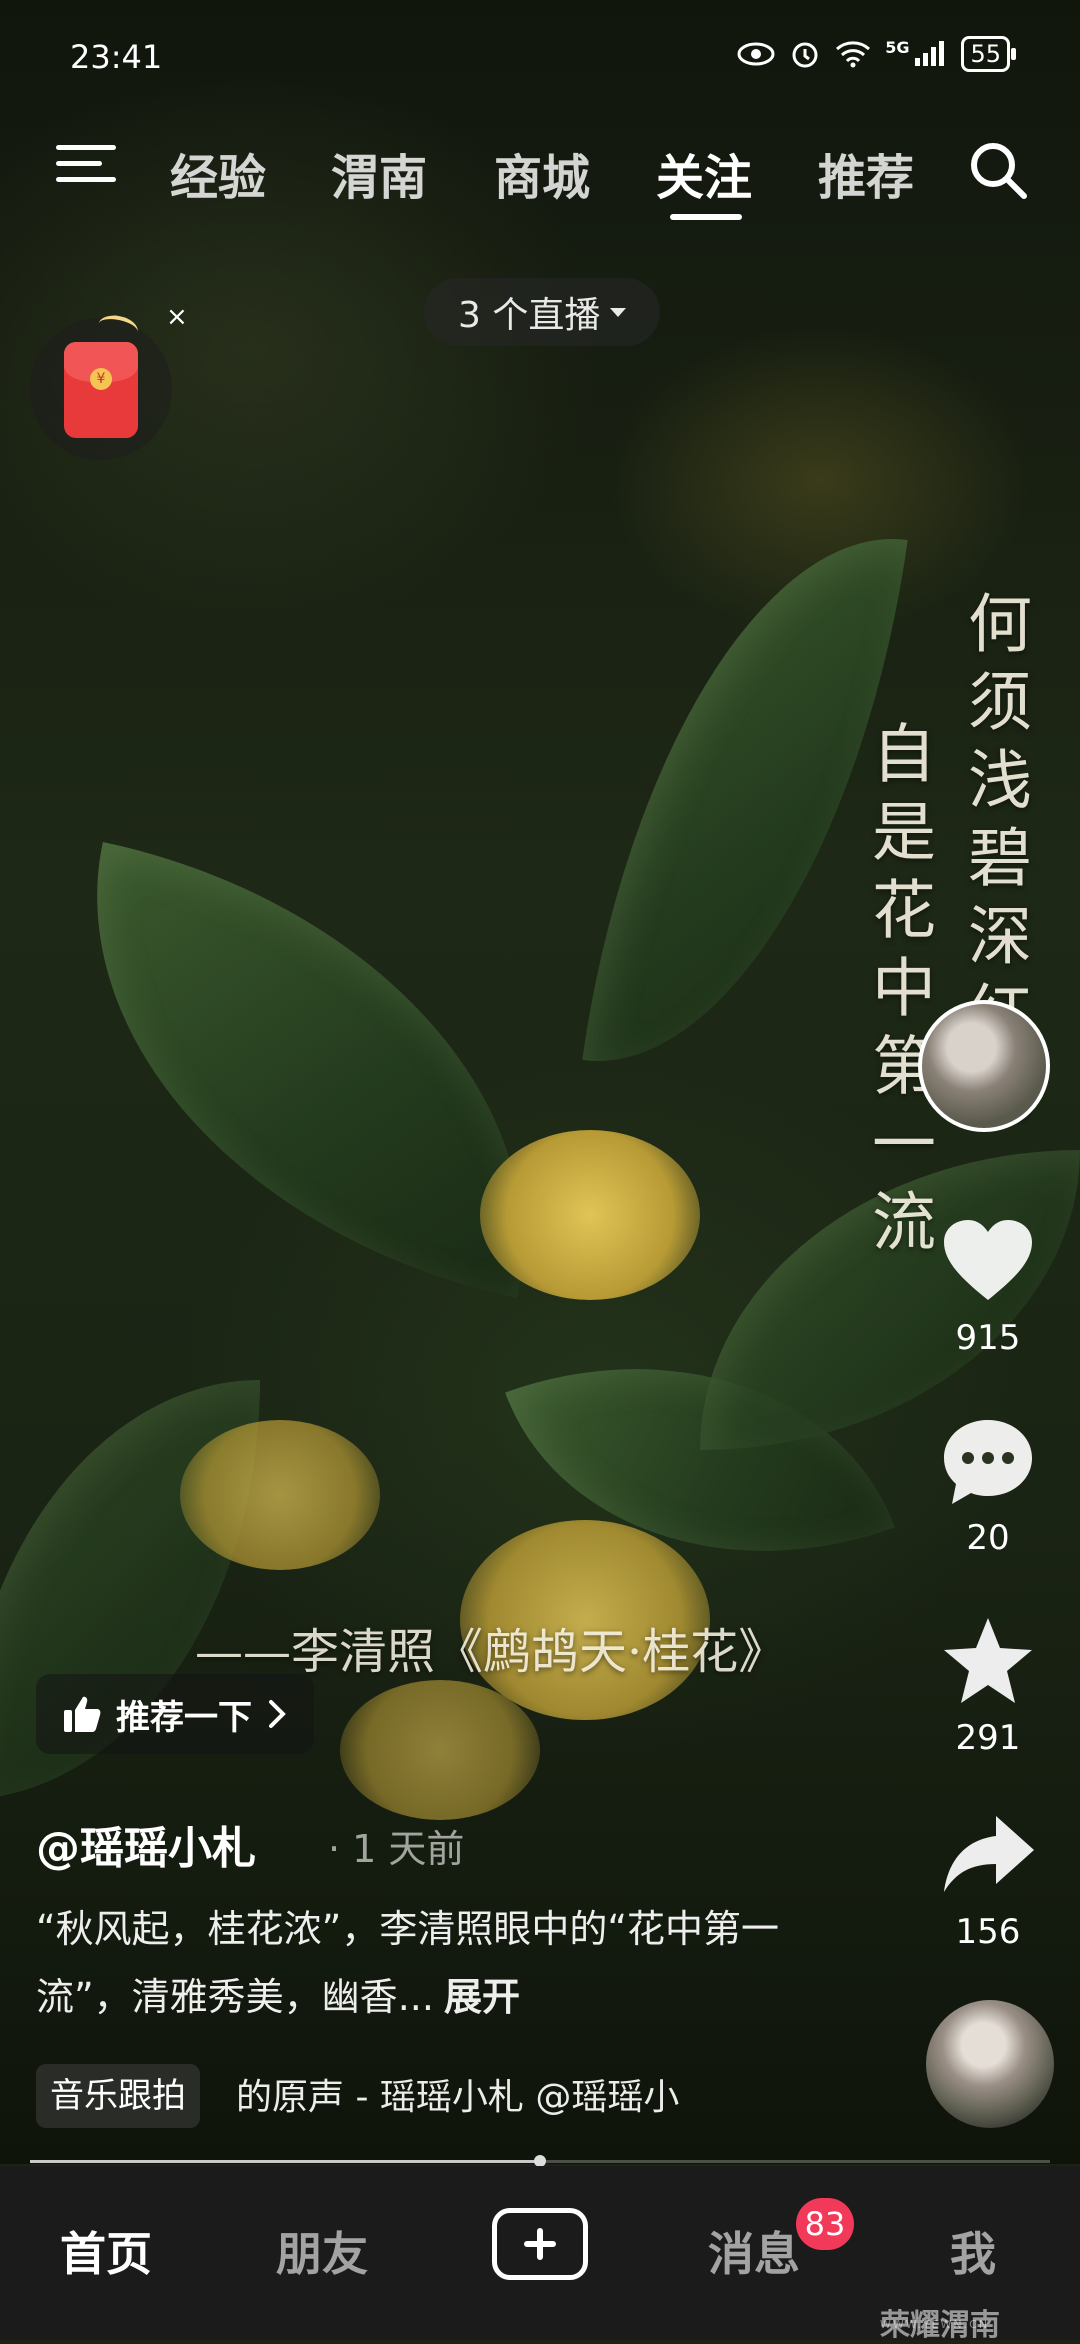  I want to click on like-count: 915, so click(988, 1338).